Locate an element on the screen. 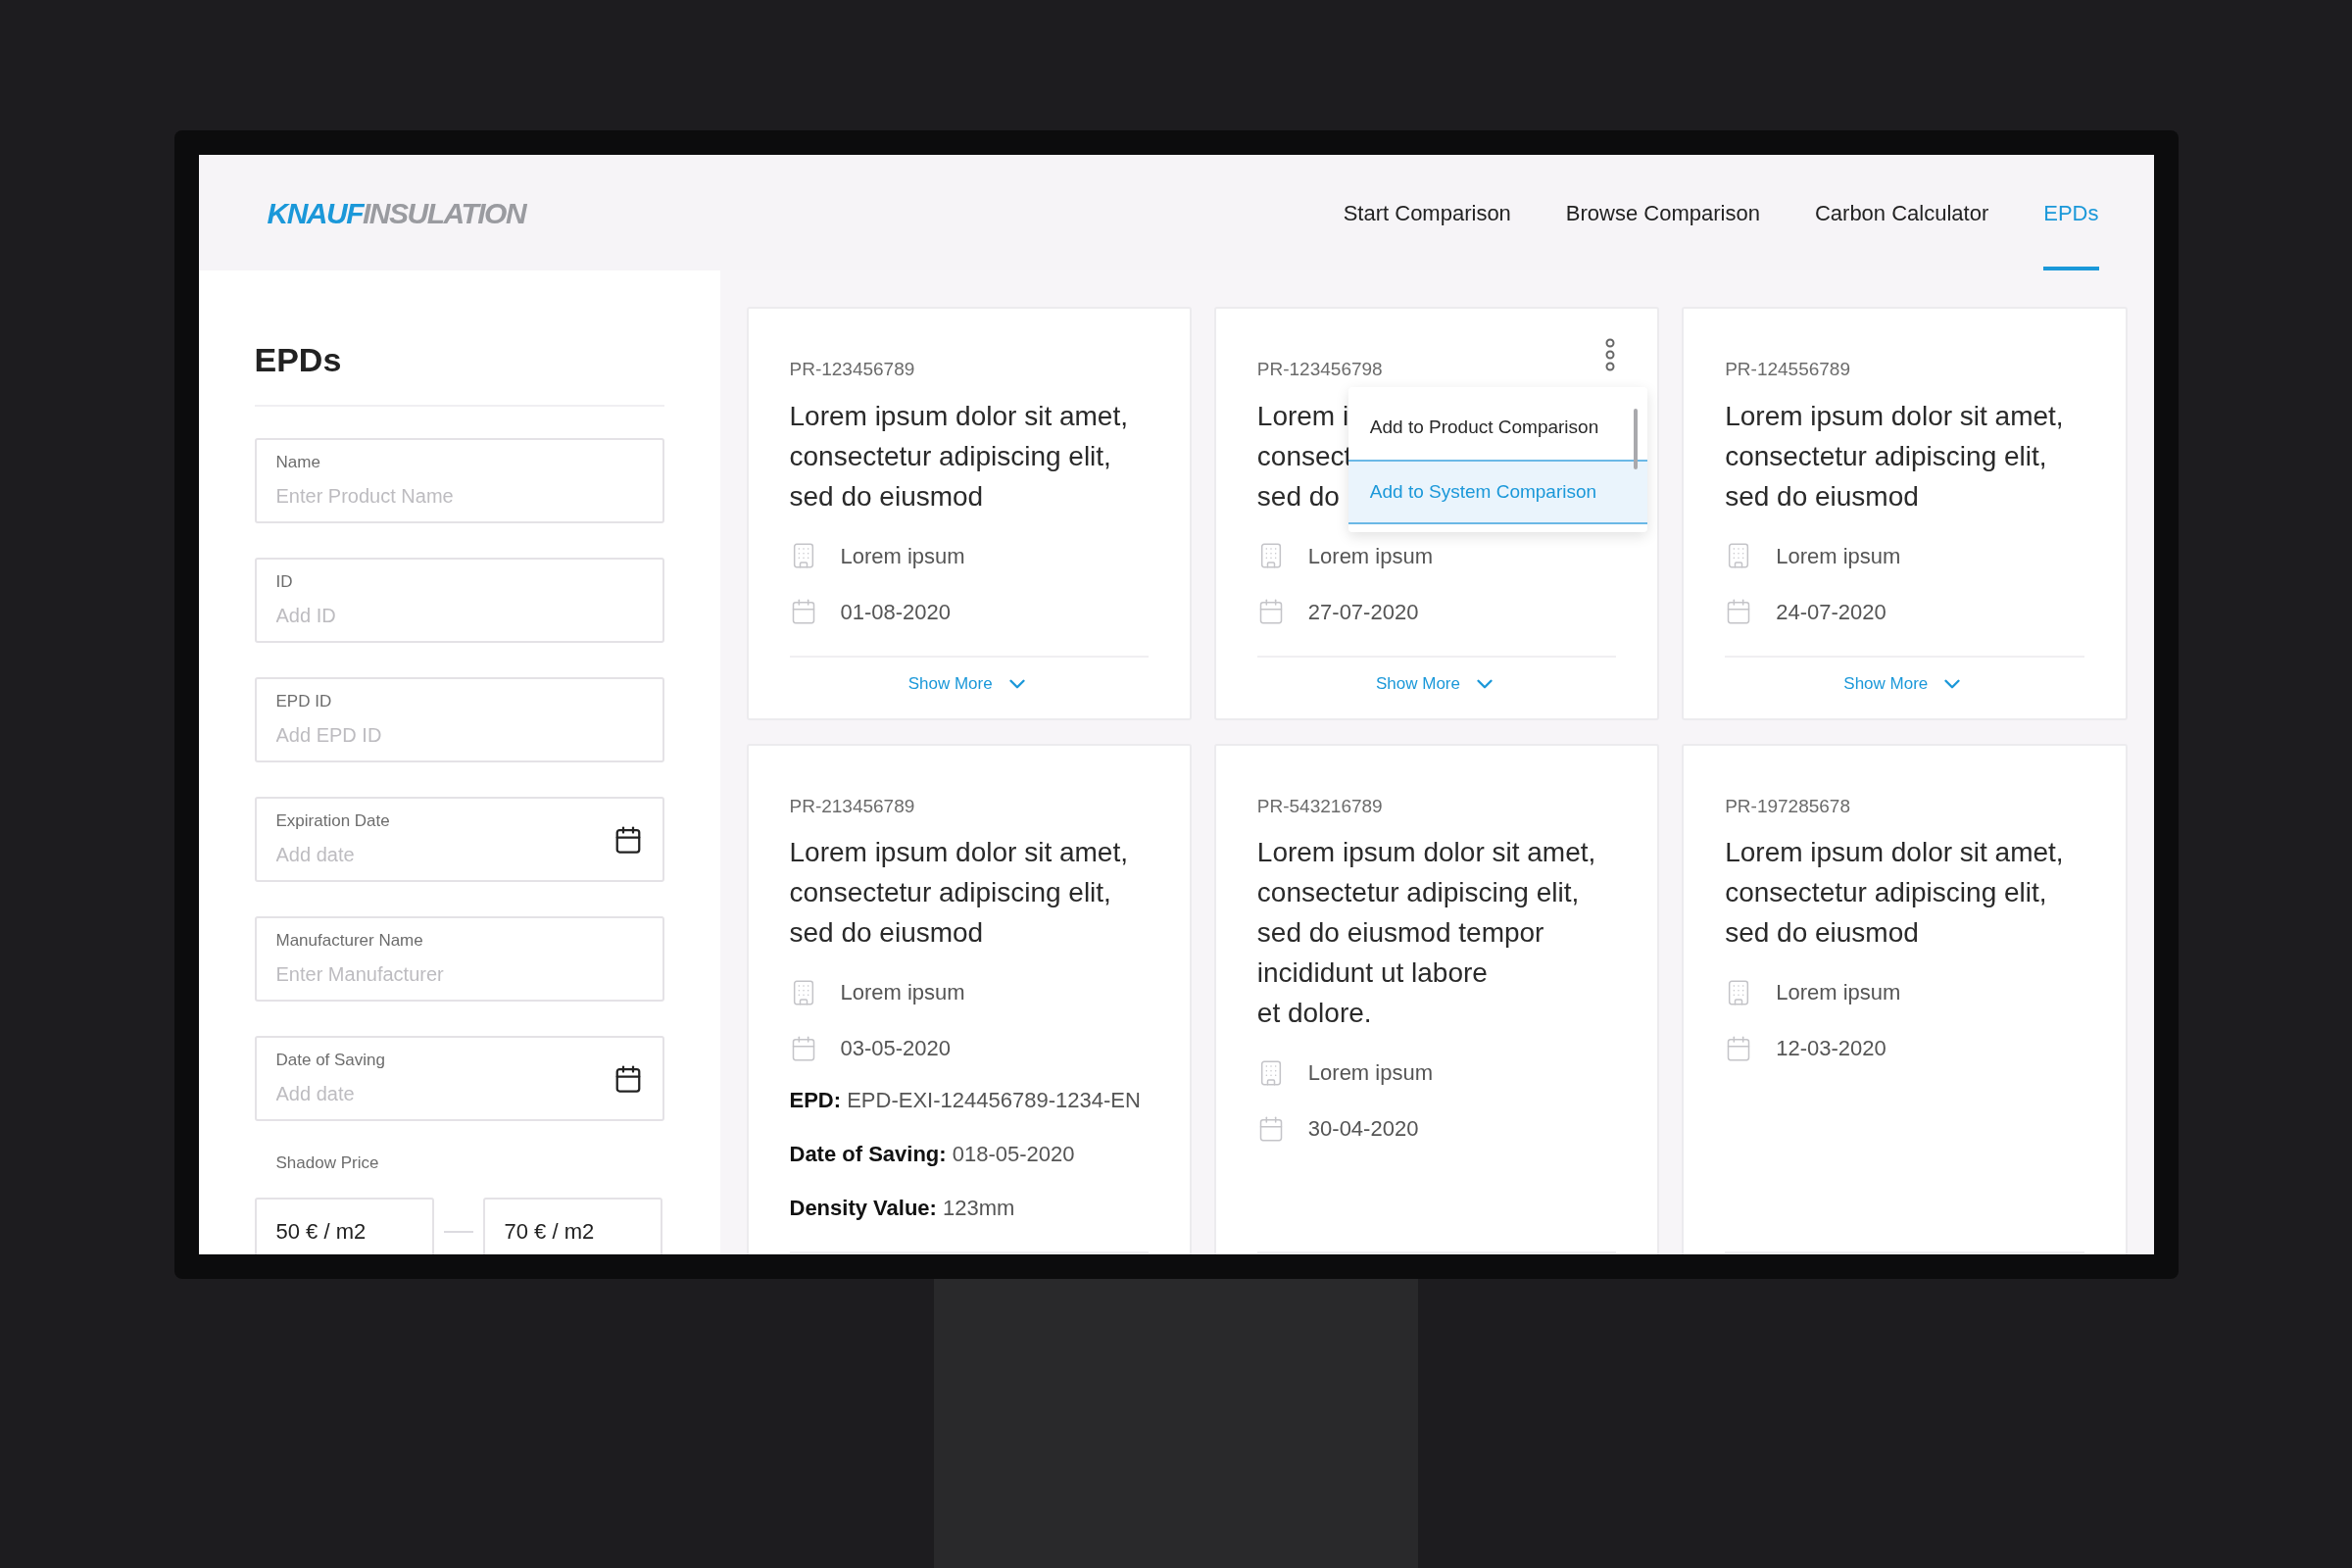 The width and height of the screenshot is (2352, 1568). input-field: Name Enter Product Name is located at coordinates (459, 480).